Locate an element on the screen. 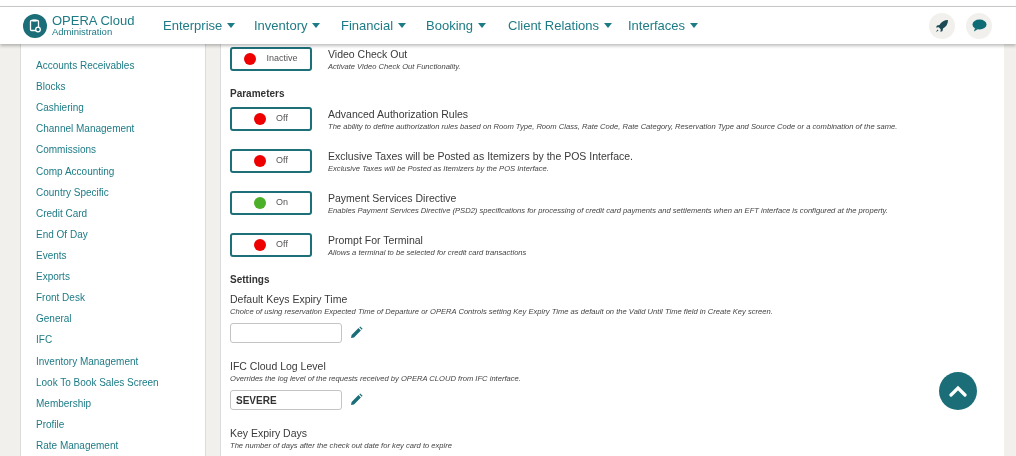  status-toggle: On is located at coordinates (271, 203).